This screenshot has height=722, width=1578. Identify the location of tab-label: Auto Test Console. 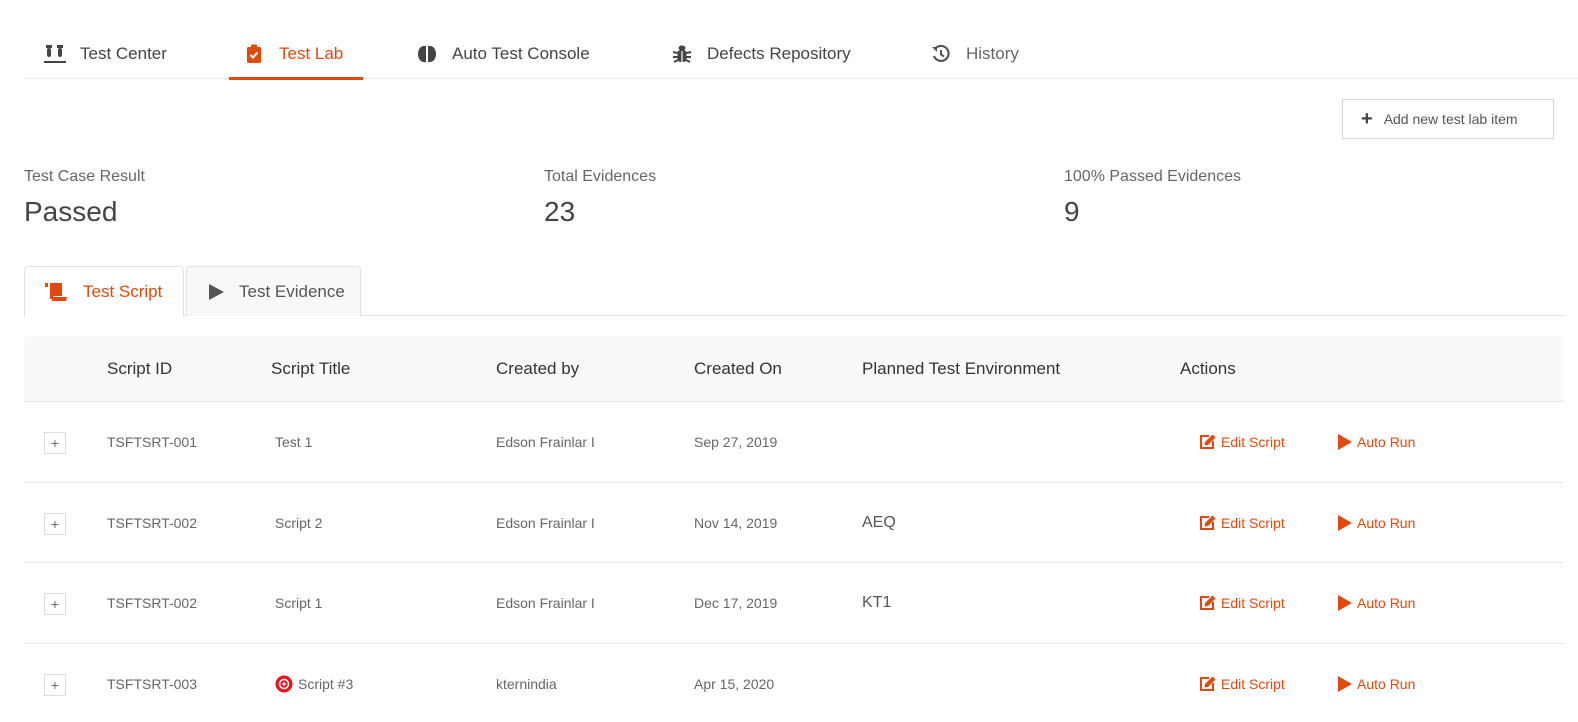
(521, 53).